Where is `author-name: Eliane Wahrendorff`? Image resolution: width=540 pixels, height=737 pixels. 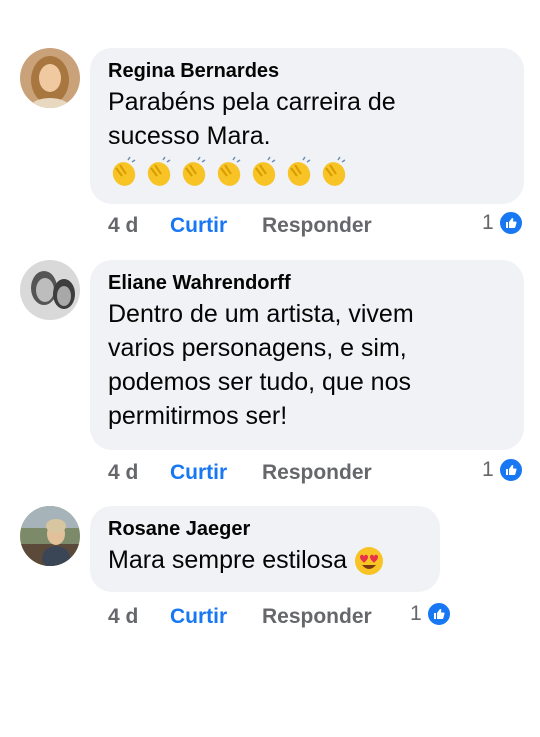
author-name: Eliane Wahrendorff is located at coordinates (307, 283).